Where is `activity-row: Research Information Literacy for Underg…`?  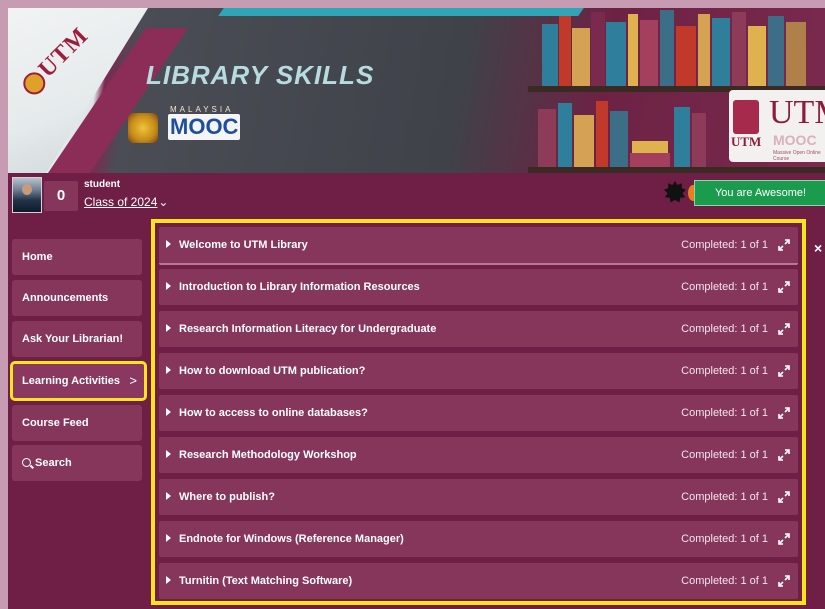 activity-row: Research Information Literacy for Underg… is located at coordinates (478, 329).